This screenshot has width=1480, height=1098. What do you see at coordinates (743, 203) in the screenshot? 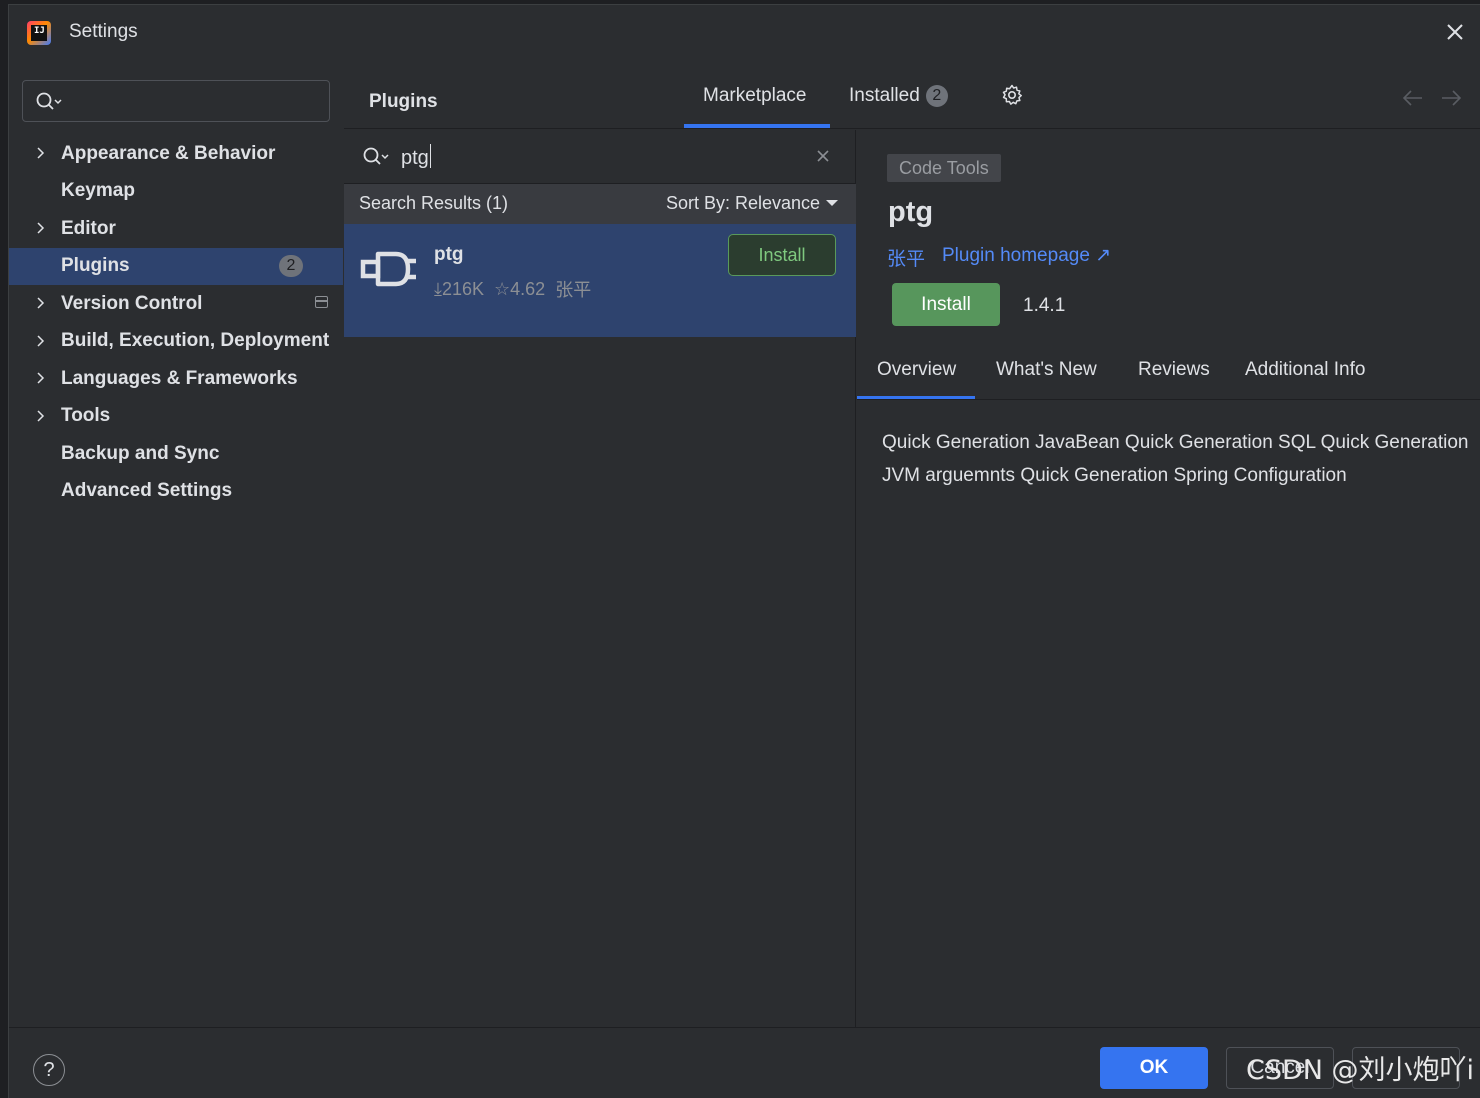
I see `sort-dropdown-label: Sort By: Relevance` at bounding box center [743, 203].